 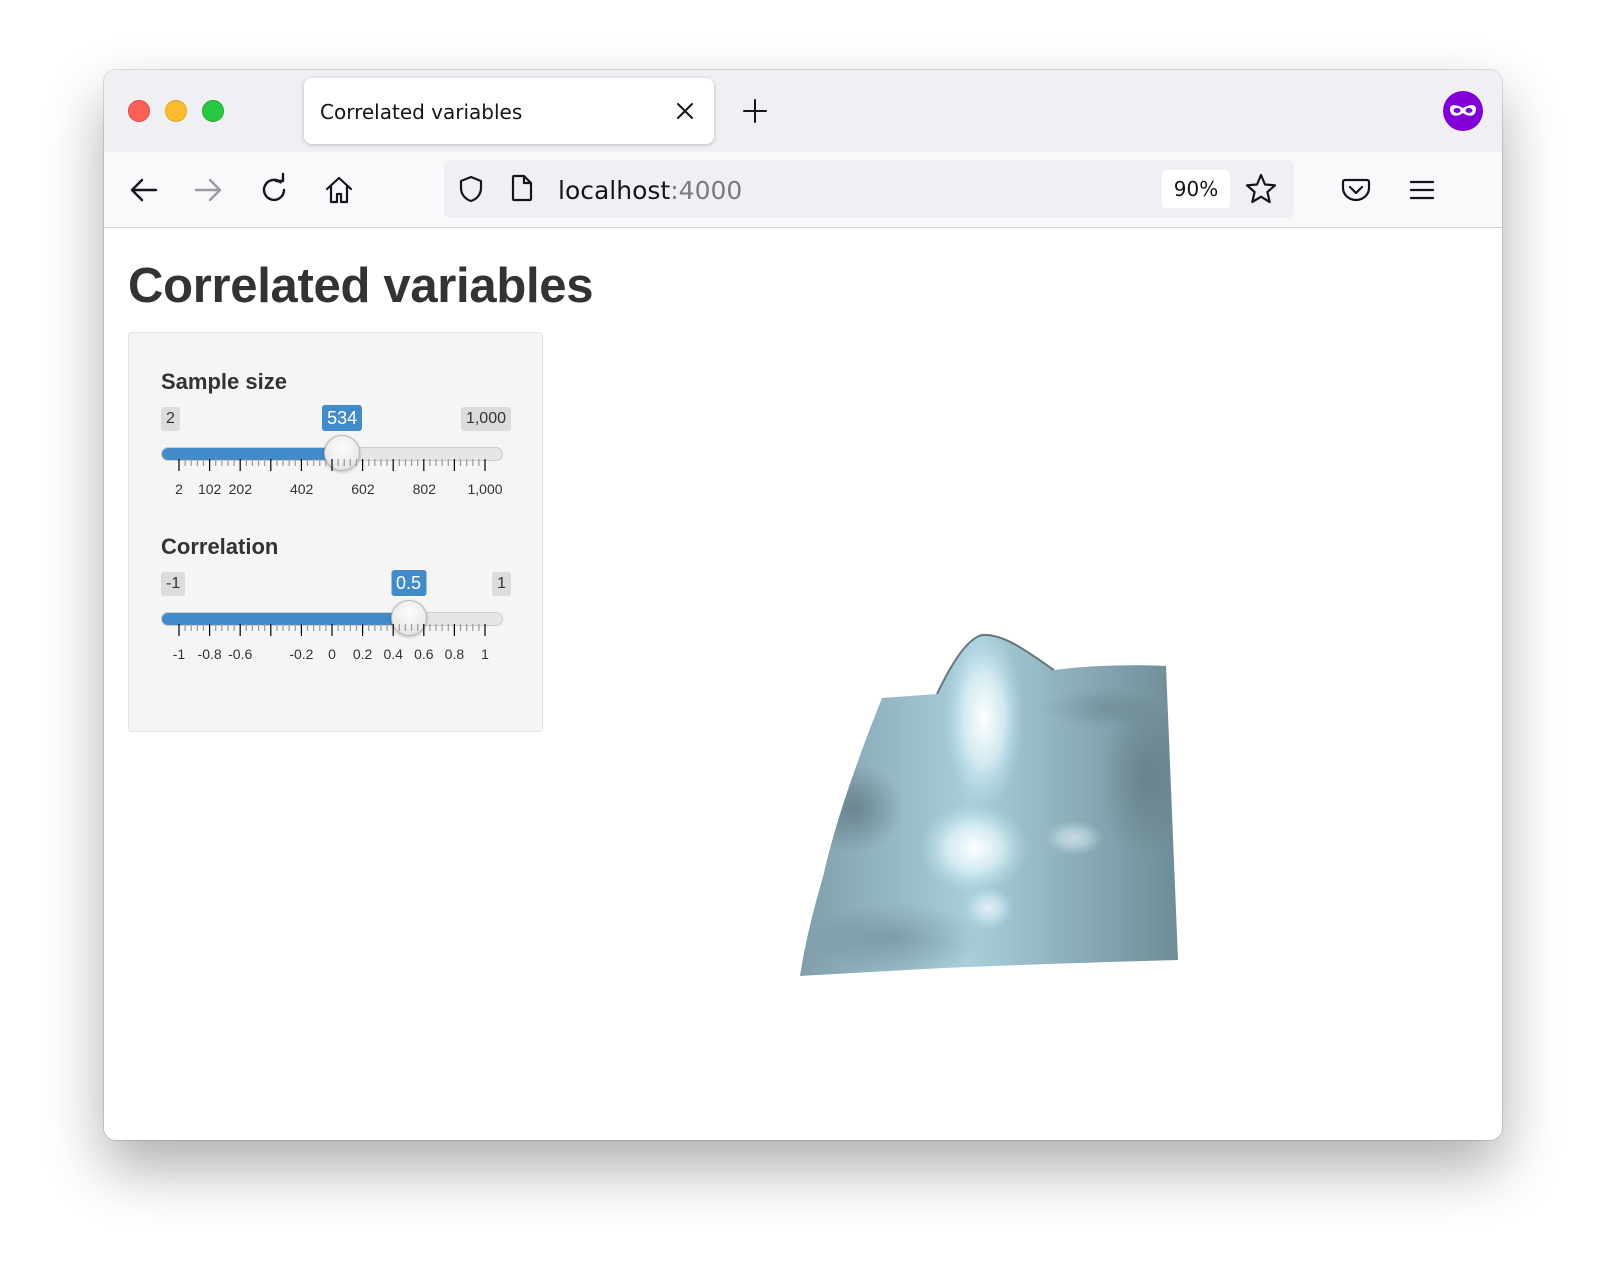 I want to click on cor-tick-label: -0.6, so click(x=240, y=654).